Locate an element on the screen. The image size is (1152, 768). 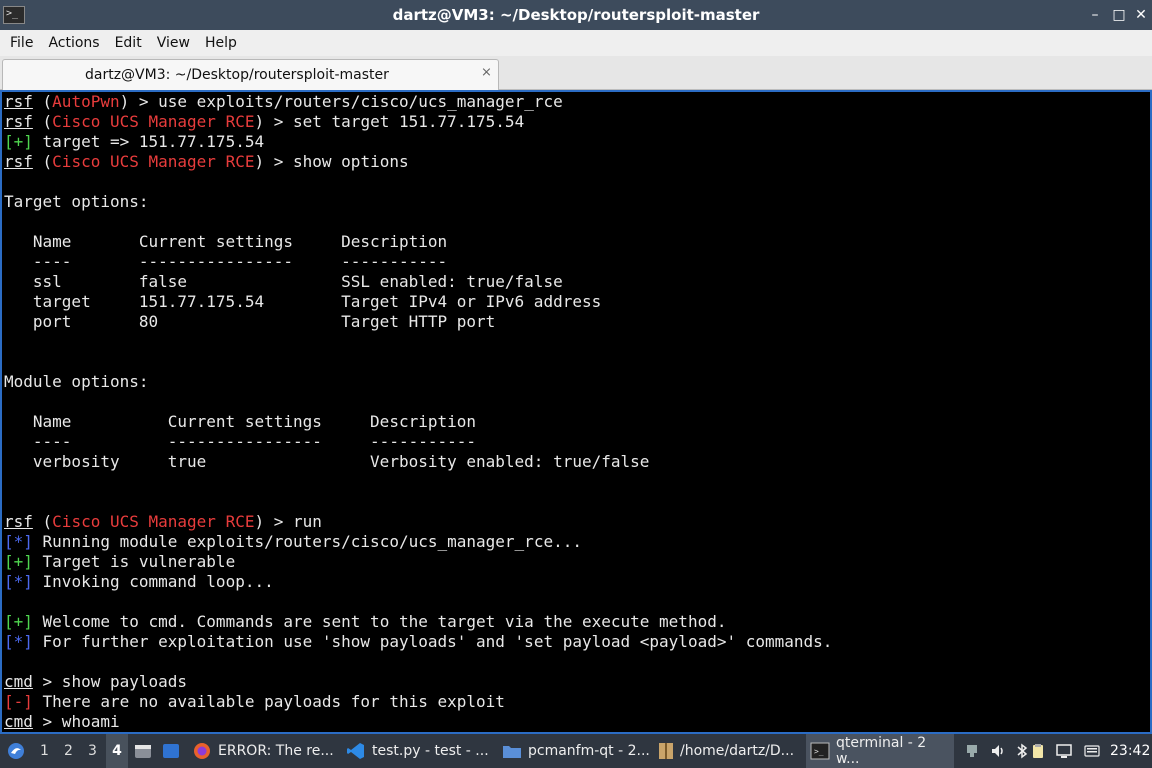
clipboard-icon is located at coordinates (1040, 751).